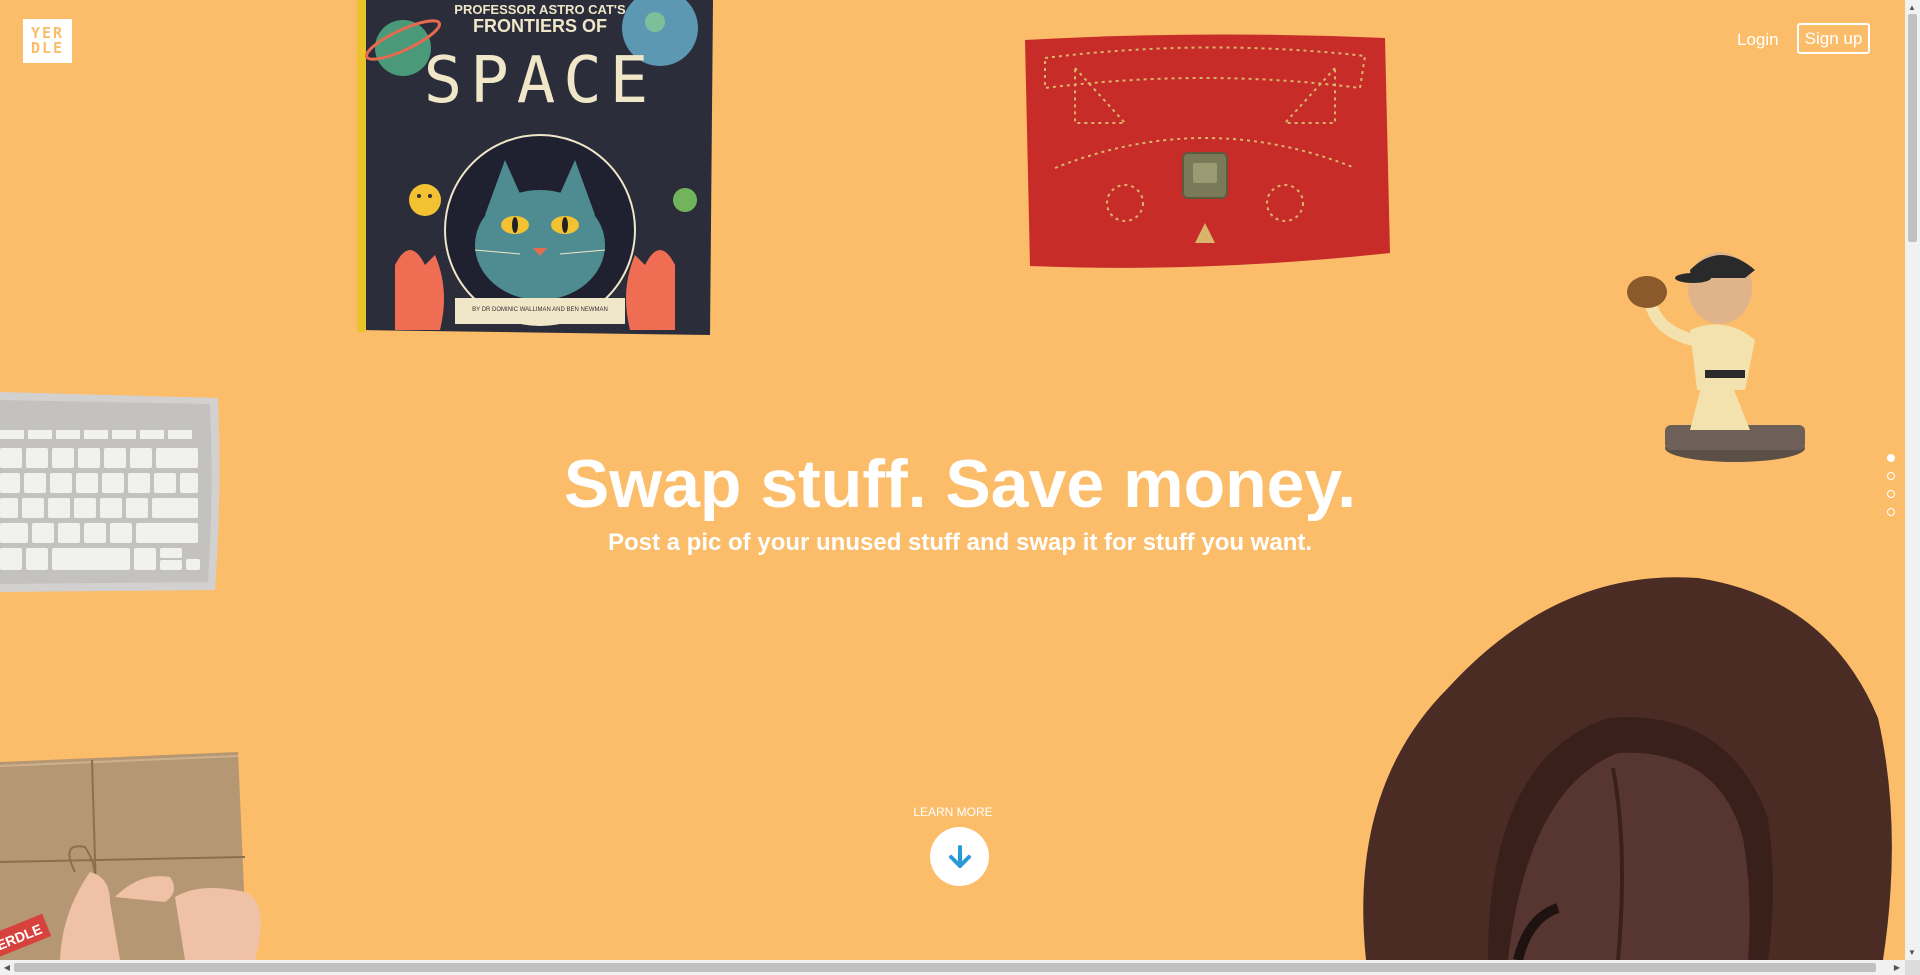  I want to click on book-line2: FRONTIERS OF, so click(540, 26).